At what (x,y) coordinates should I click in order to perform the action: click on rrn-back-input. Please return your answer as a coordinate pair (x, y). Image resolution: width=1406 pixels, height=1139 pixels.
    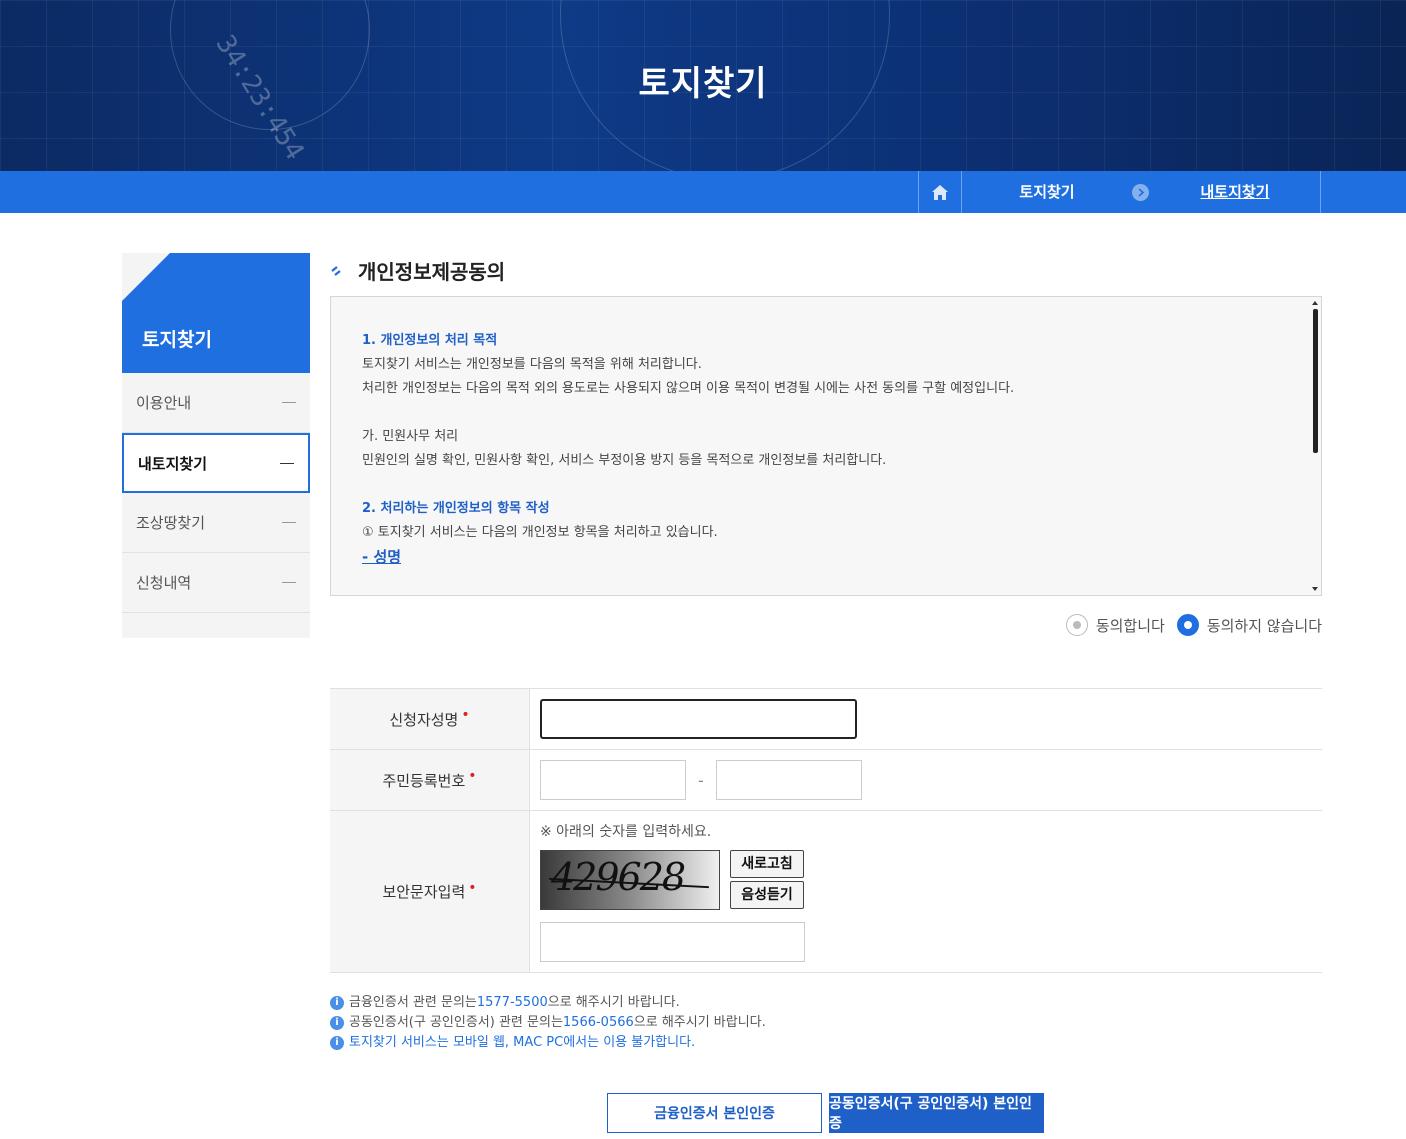
    Looking at the image, I should click on (788, 780).